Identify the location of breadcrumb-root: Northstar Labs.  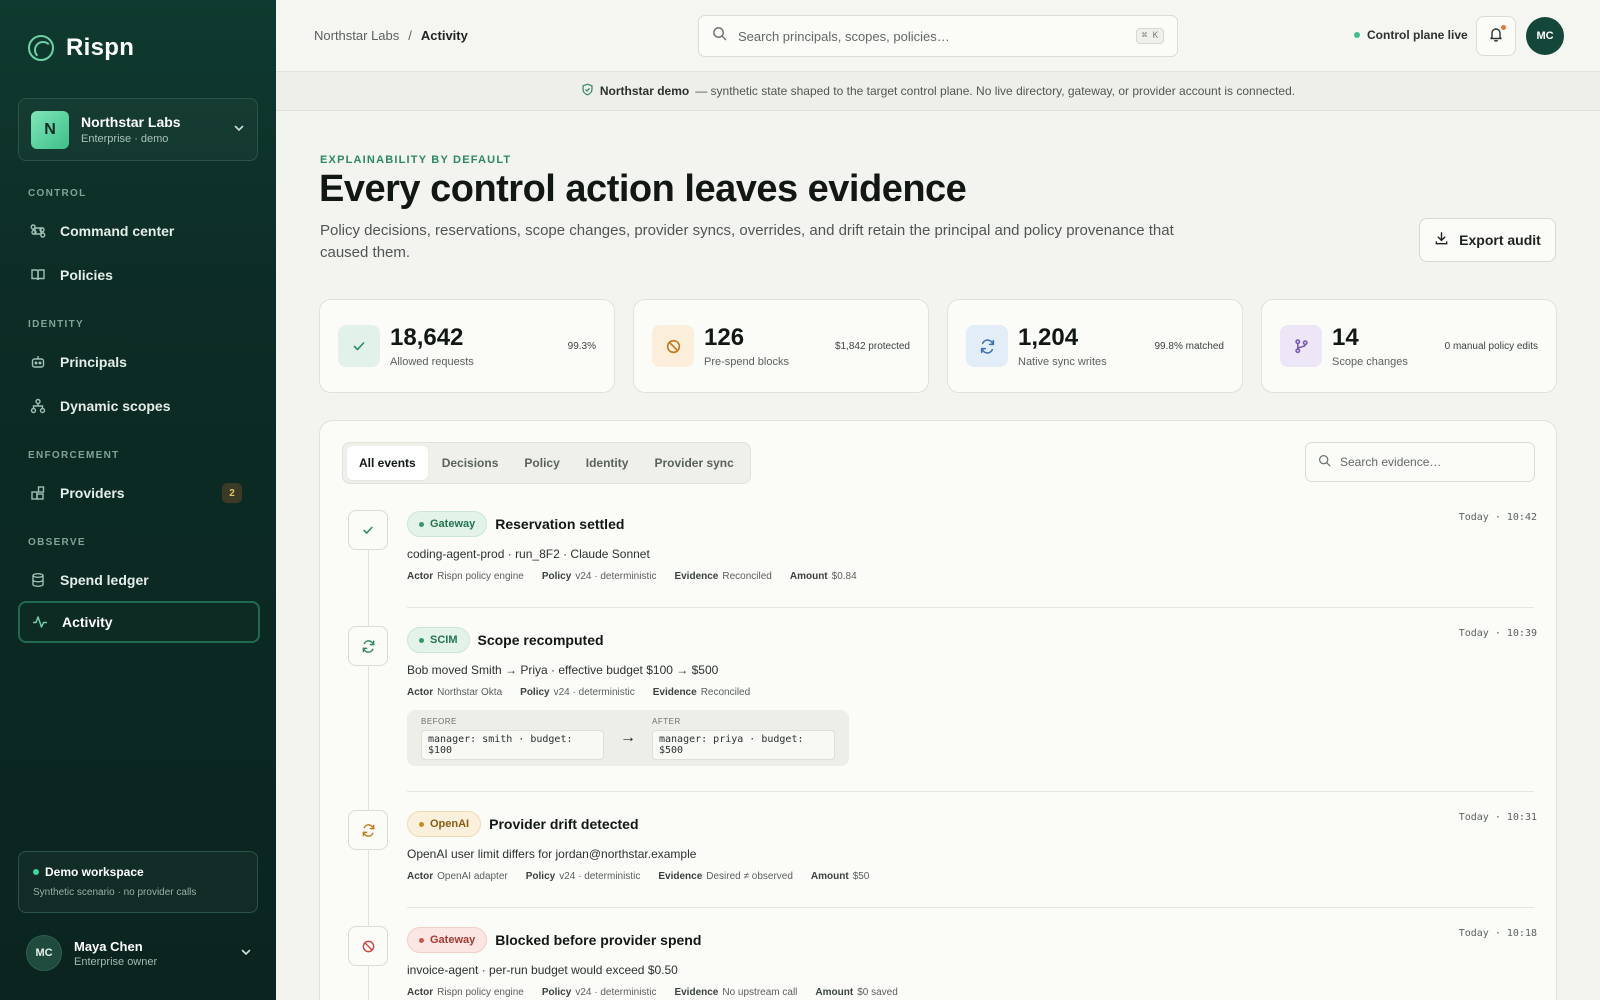
(356, 35).